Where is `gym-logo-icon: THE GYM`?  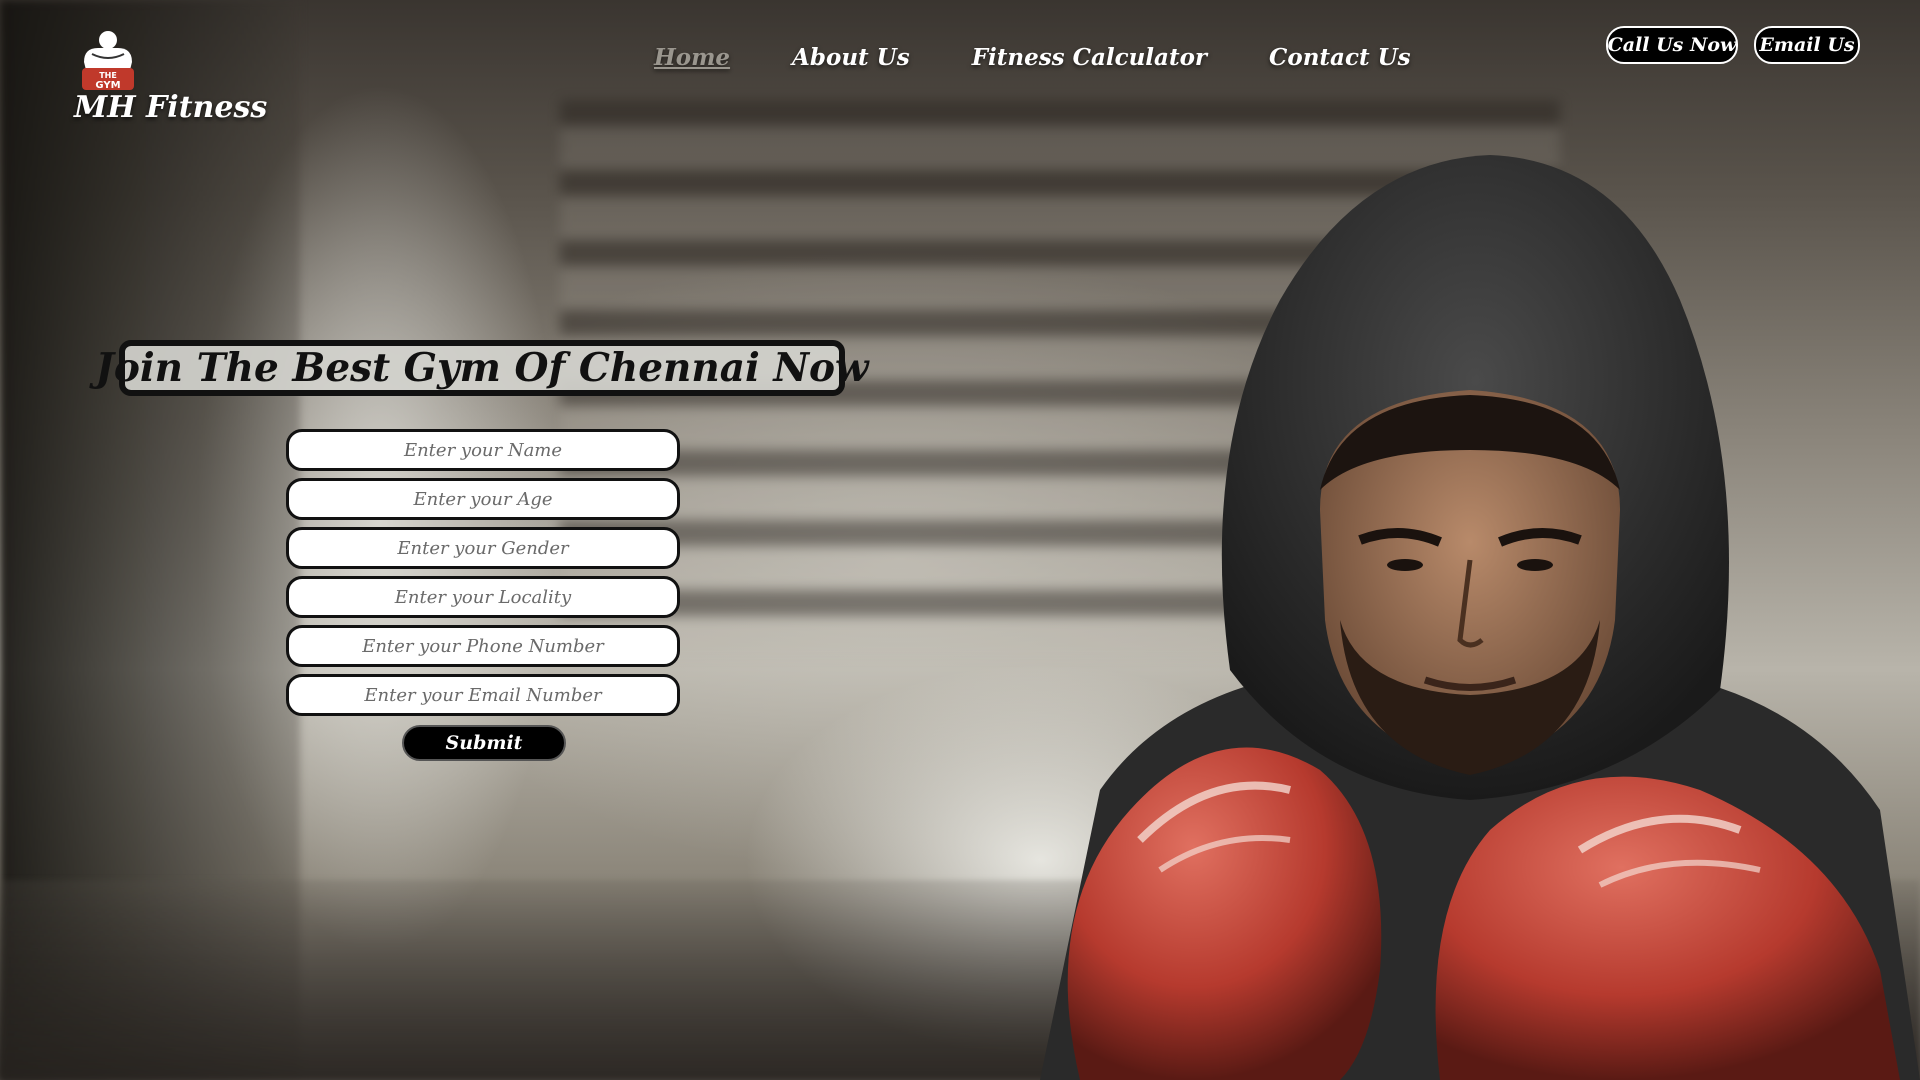 gym-logo-icon: THE GYM is located at coordinates (108, 61).